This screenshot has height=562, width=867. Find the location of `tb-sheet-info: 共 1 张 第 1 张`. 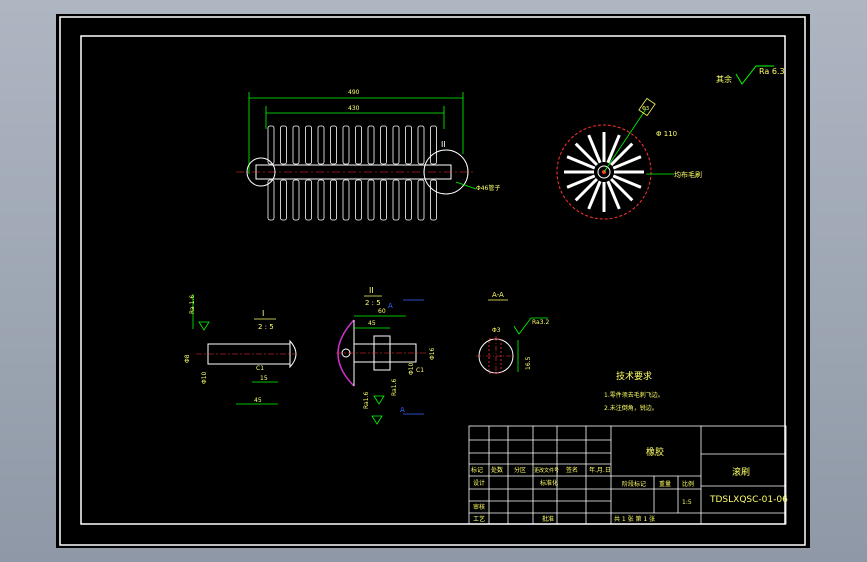

tb-sheet-info: 共 1 张 第 1 张 is located at coordinates (634, 519).